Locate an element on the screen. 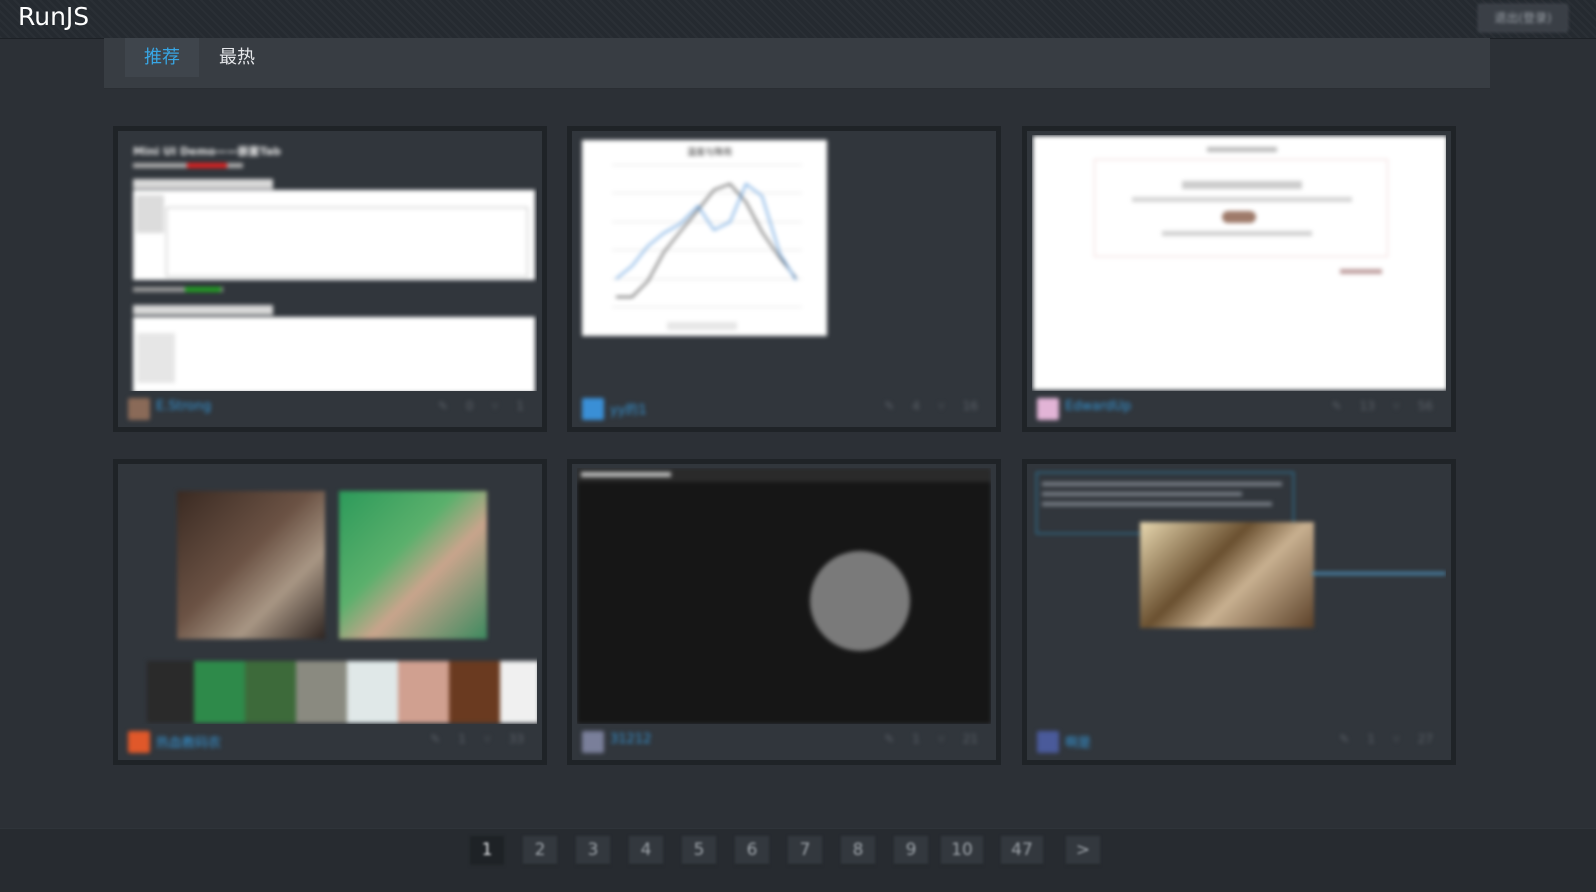  fork-count: 56 is located at coordinates (1425, 406).